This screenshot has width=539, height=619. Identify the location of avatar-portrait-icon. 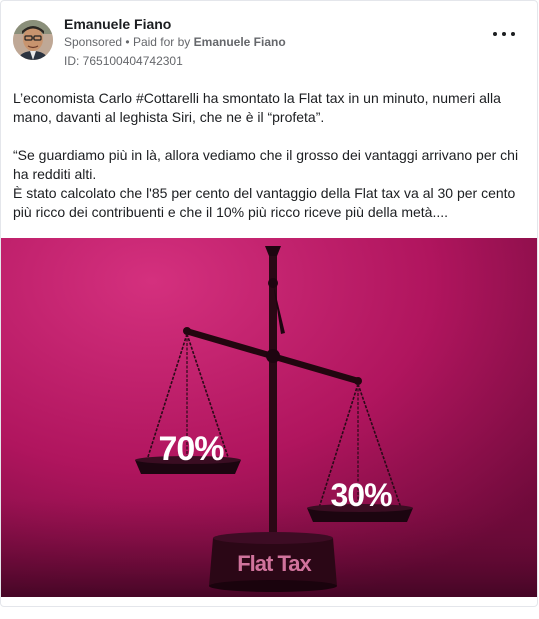
(33, 40).